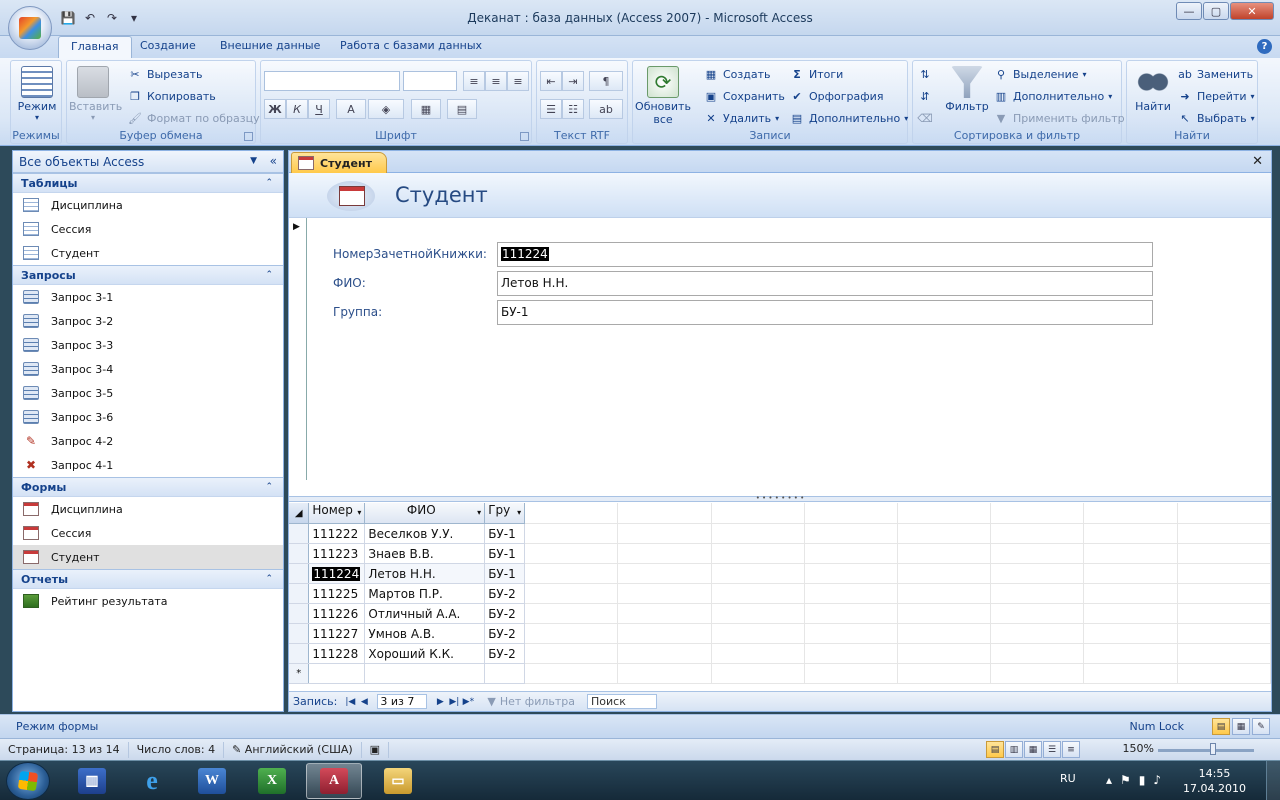  Describe the element at coordinates (337, 593) in the screenshot. I see `table-cell: 111225` at that location.